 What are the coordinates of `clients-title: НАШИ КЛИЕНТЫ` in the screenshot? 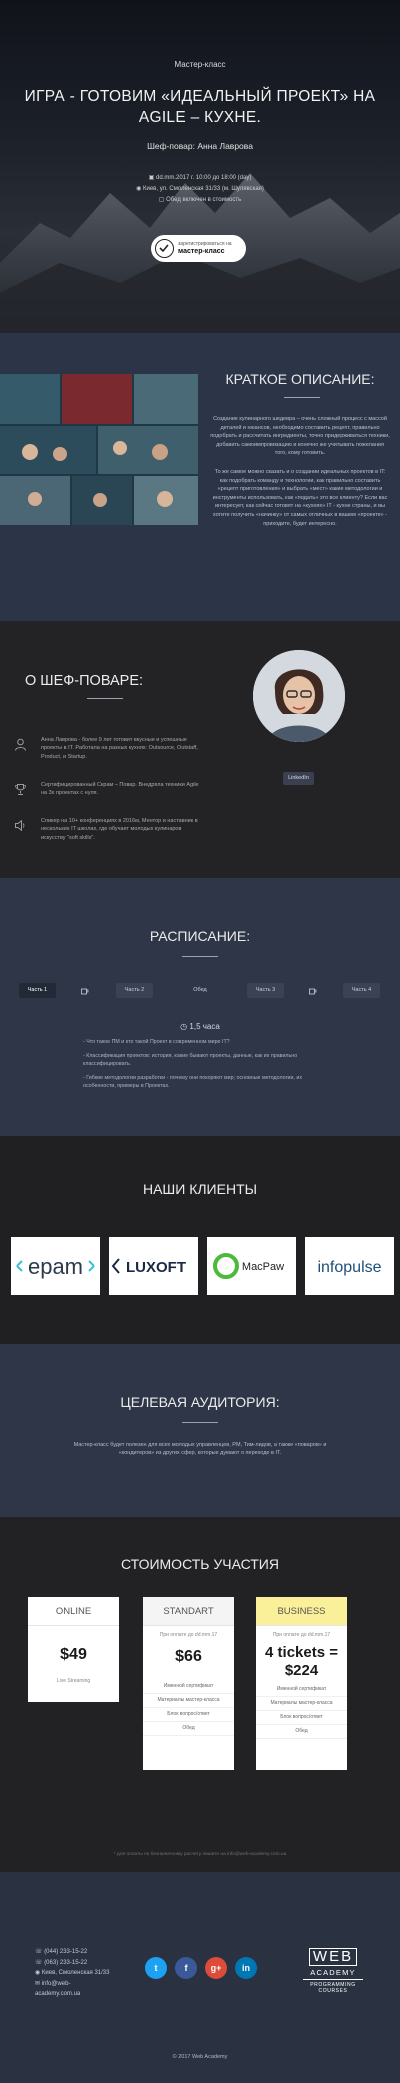 It's located at (200, 1189).